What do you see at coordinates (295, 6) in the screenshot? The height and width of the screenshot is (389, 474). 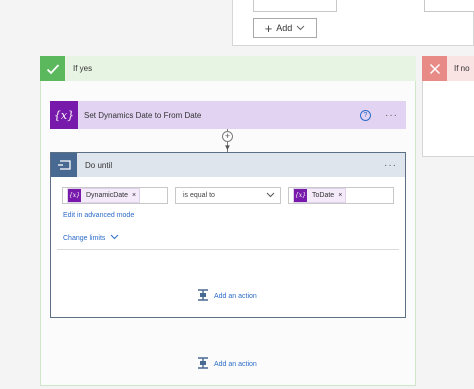 I see `previous-field-box` at bounding box center [295, 6].